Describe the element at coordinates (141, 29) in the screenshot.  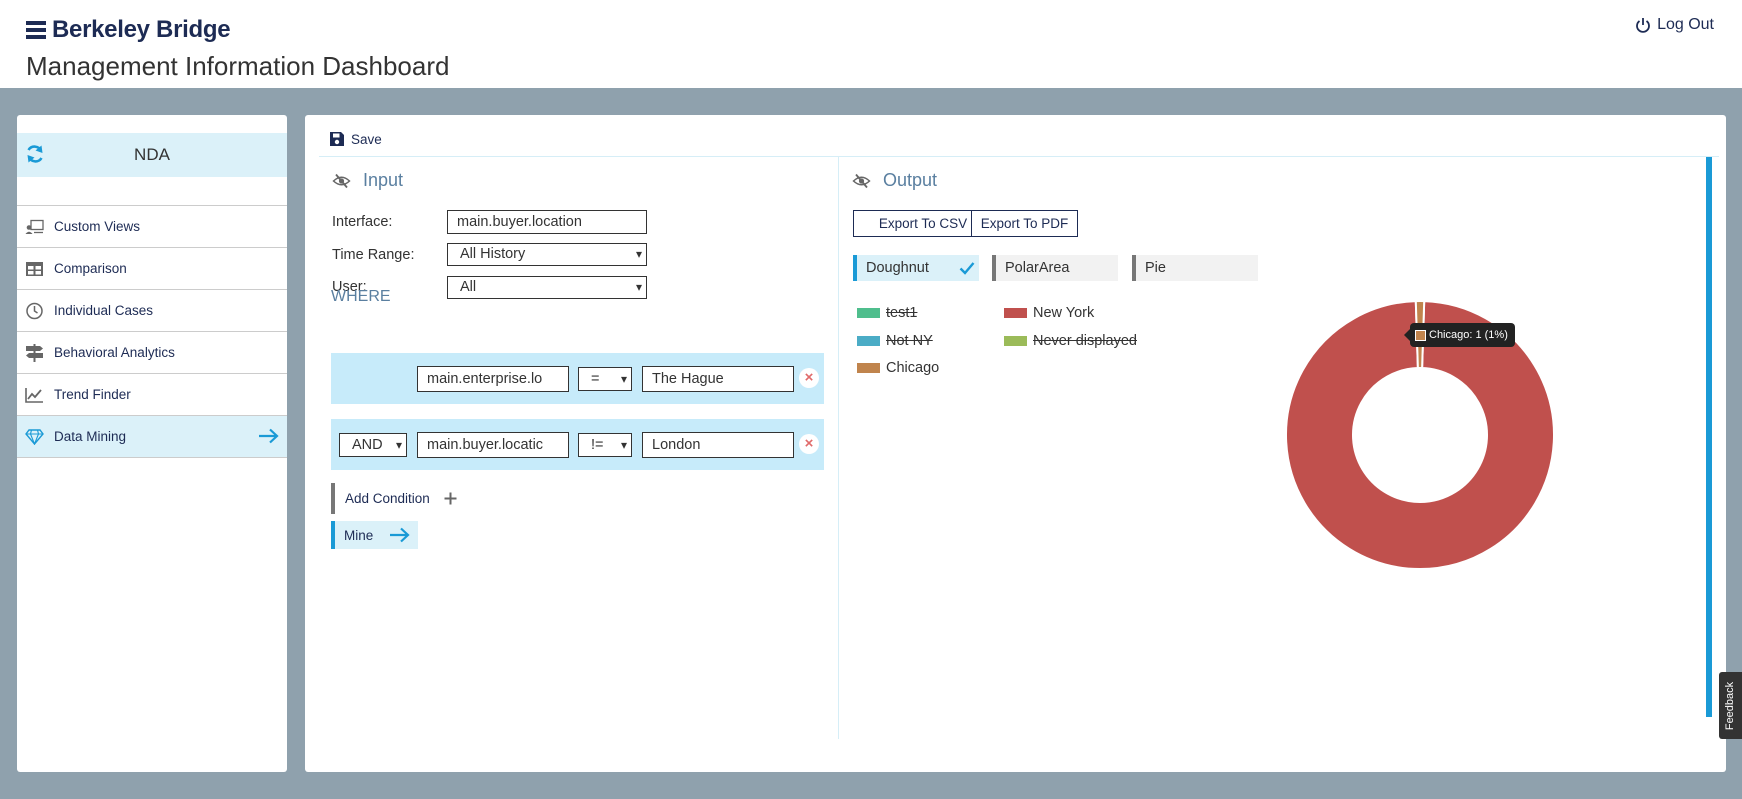
I see `brand-name: Berkeley Bridge` at that location.